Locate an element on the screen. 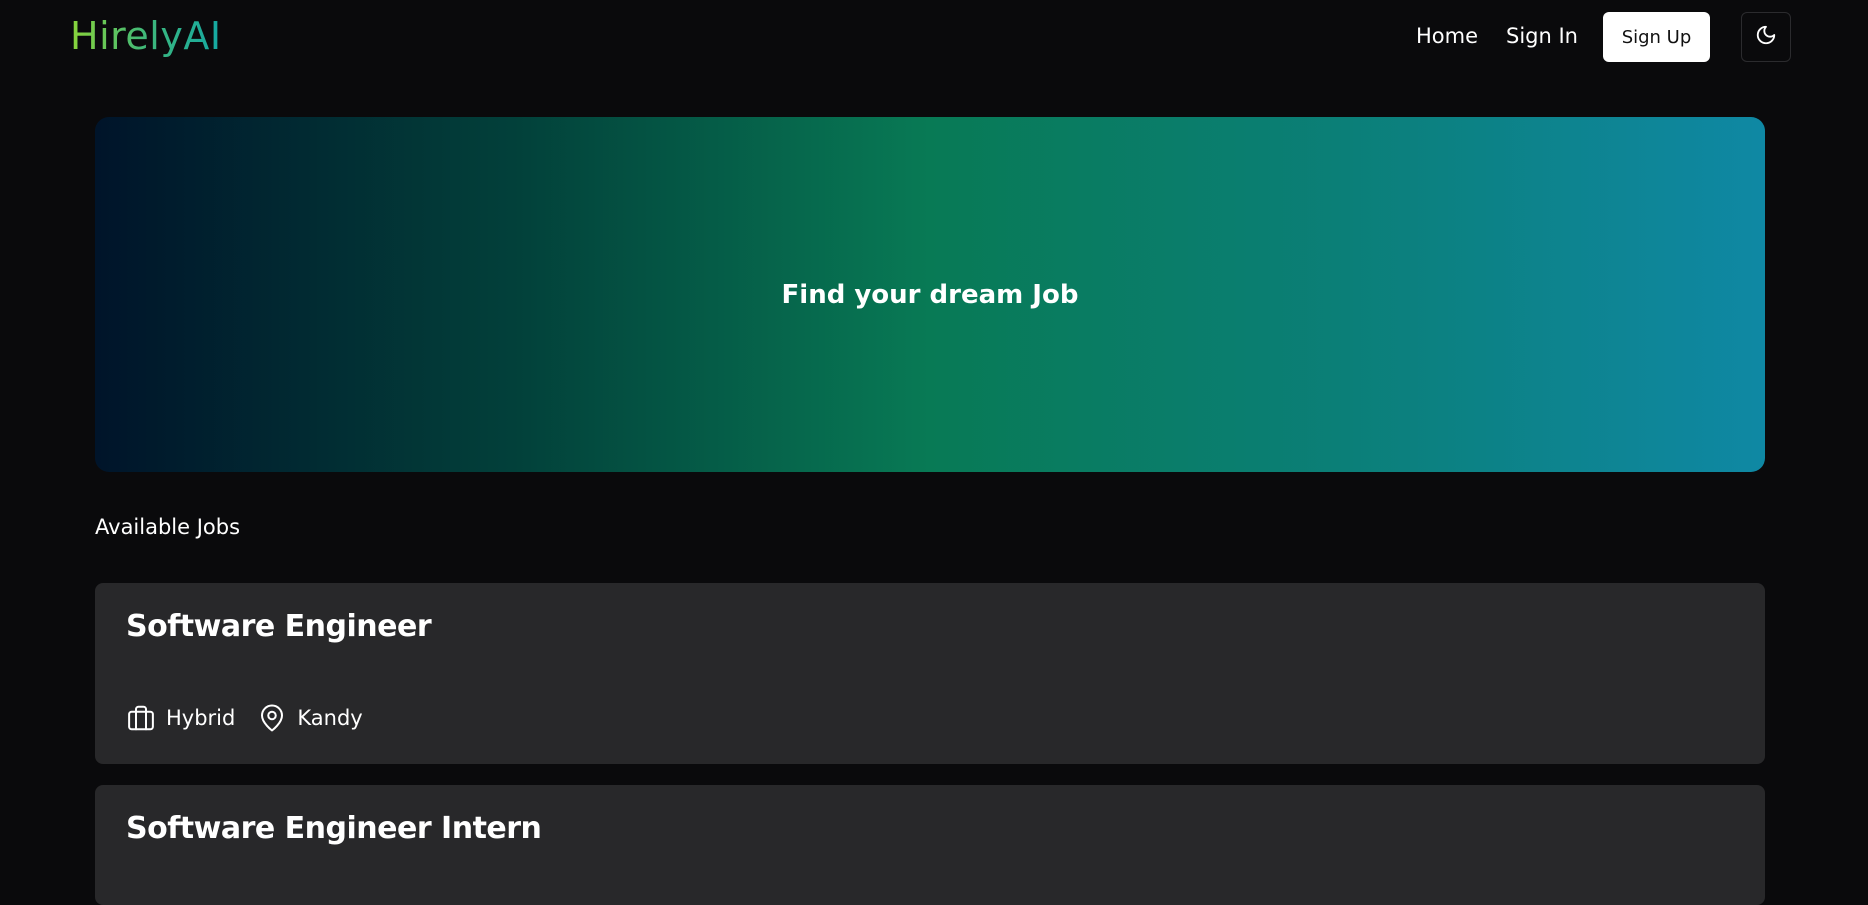  moon-icon is located at coordinates (1766, 37).